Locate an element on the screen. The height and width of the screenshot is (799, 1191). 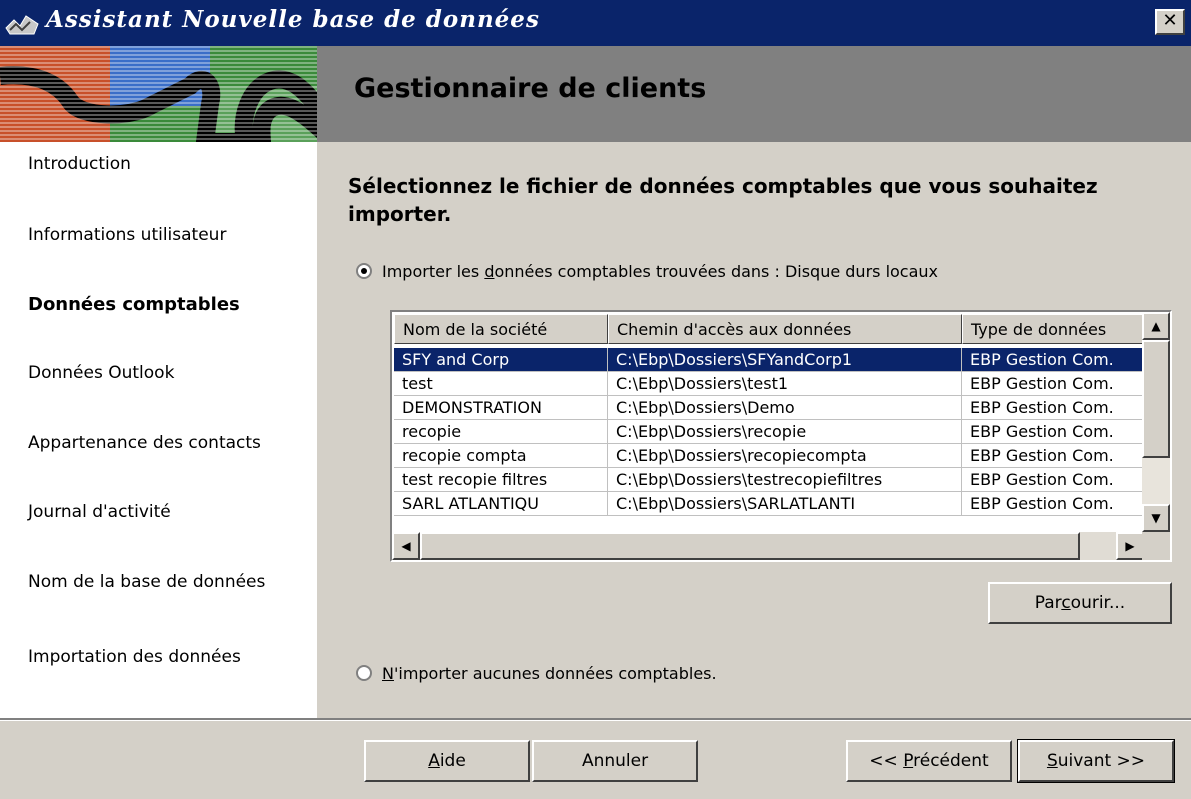
footer-divider is located at coordinates (595, 719).